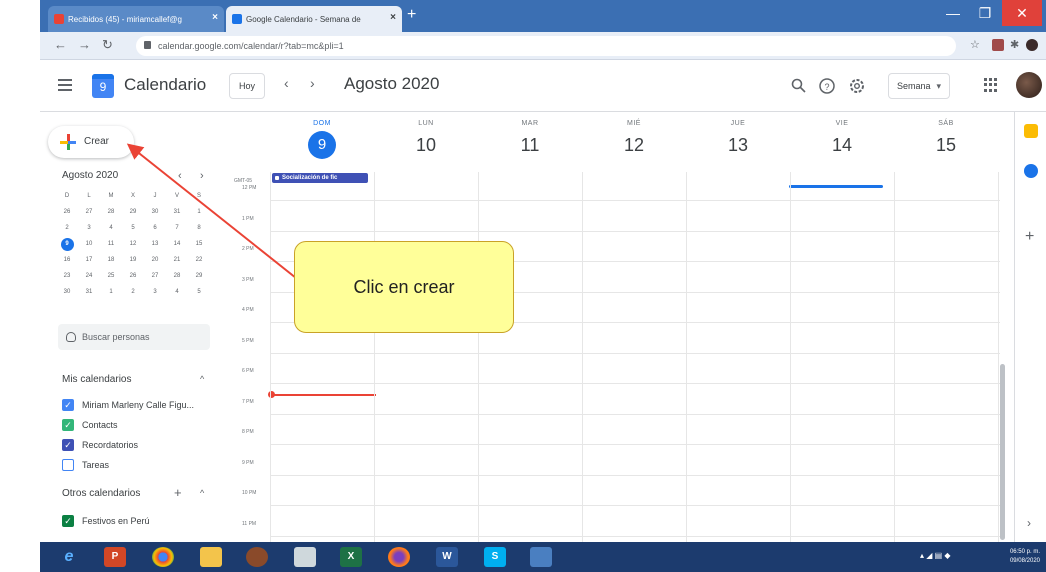 Image resolution: width=1046 pixels, height=572 pixels. Describe the element at coordinates (998, 45) in the screenshot. I see `extension-icon` at that location.